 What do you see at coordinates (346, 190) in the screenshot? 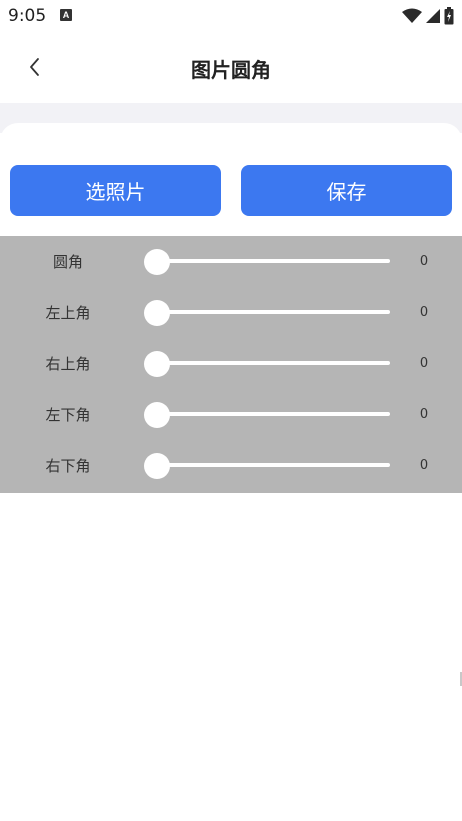
I see `save-button: 保存` at bounding box center [346, 190].